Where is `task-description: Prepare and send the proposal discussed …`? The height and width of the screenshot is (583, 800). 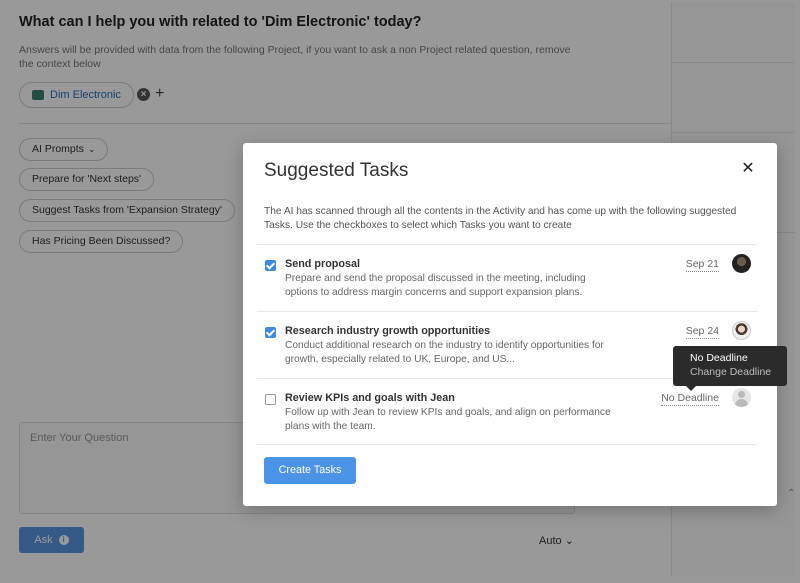 task-description: Prepare and send the proposal discussed … is located at coordinates (435, 285).